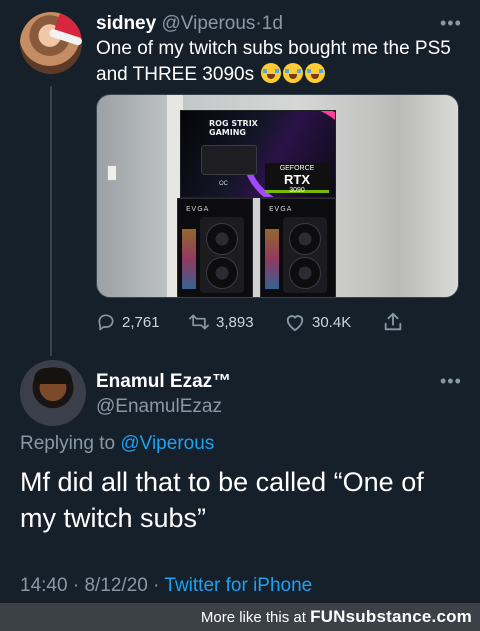  Describe the element at coordinates (112, 173) in the screenshot. I see `light-switch` at that location.